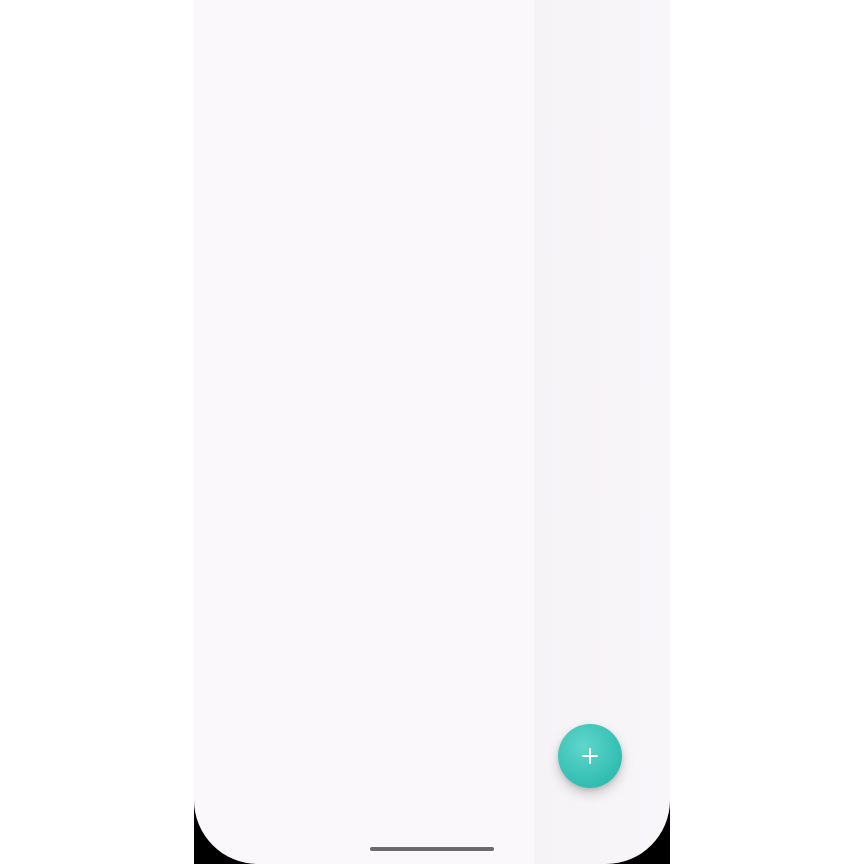 The image size is (864, 864). Describe the element at coordinates (432, 849) in the screenshot. I see `home-indicator` at that location.